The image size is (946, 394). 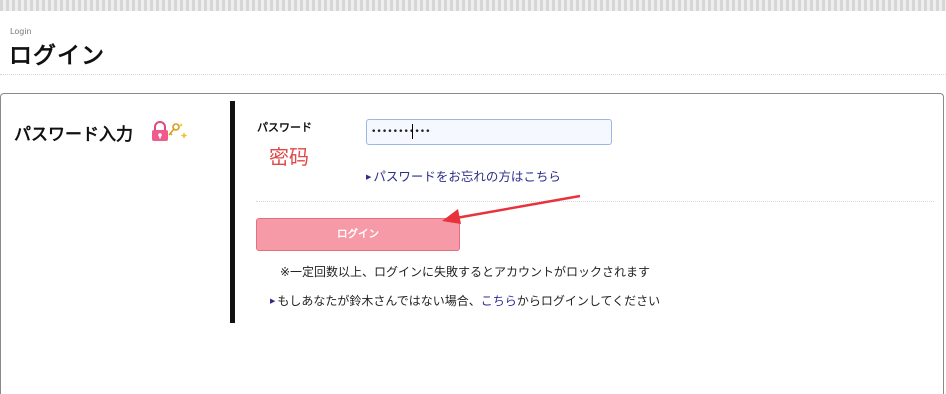 What do you see at coordinates (21, 31) in the screenshot?
I see `page-subtitle: Login` at bounding box center [21, 31].